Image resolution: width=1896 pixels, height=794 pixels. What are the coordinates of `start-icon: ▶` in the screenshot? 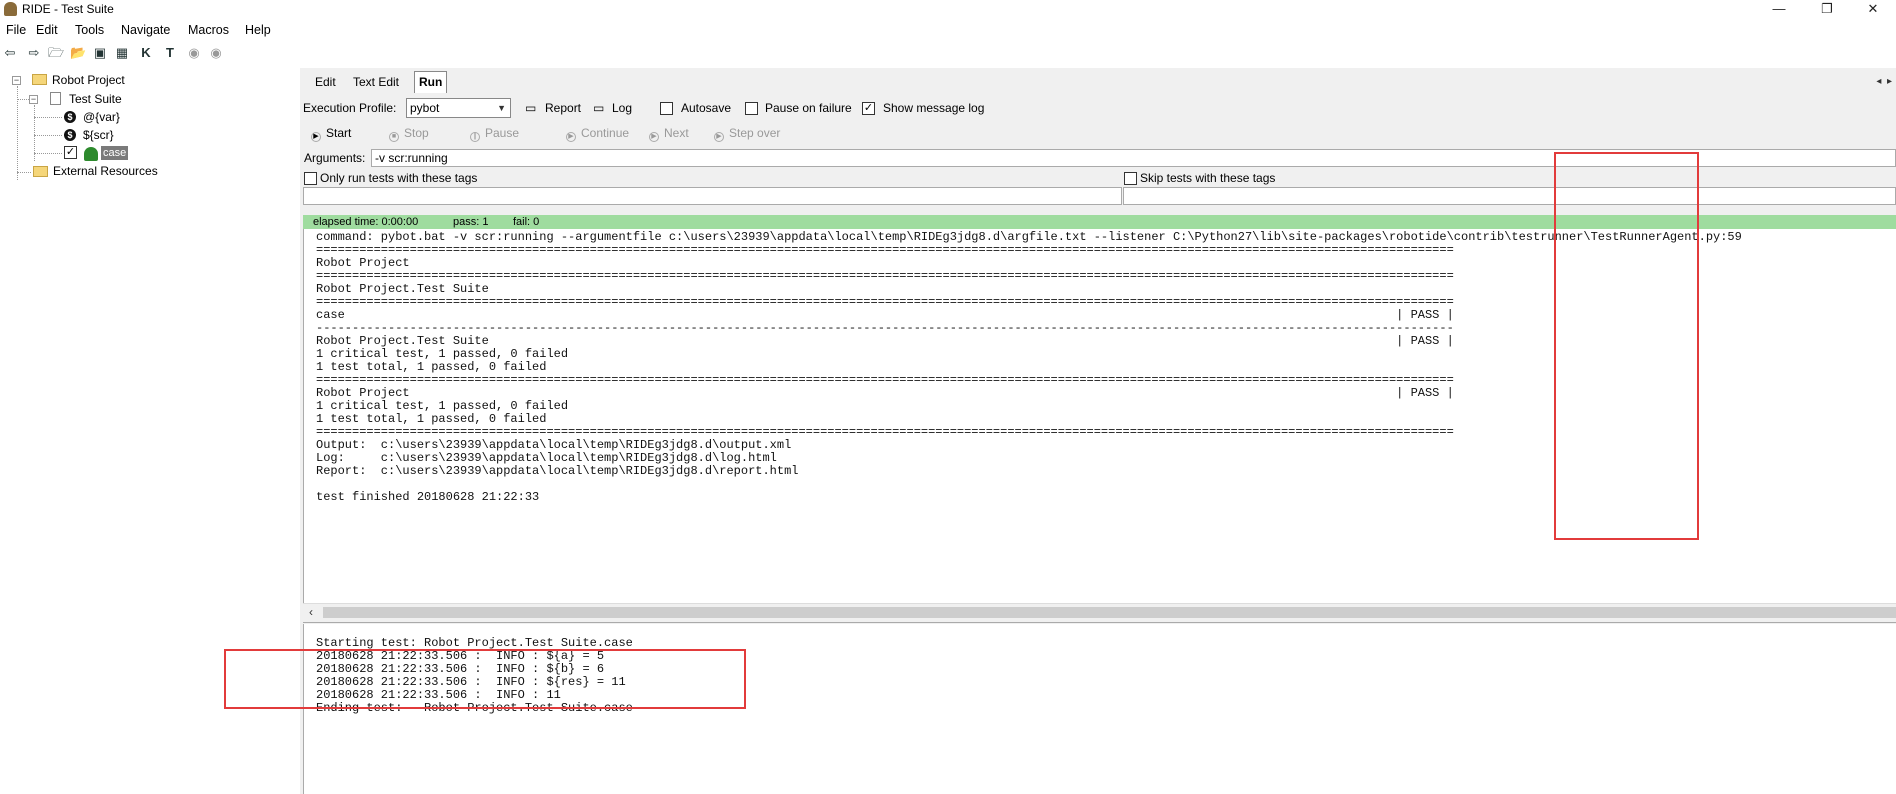 It's located at (316, 137).